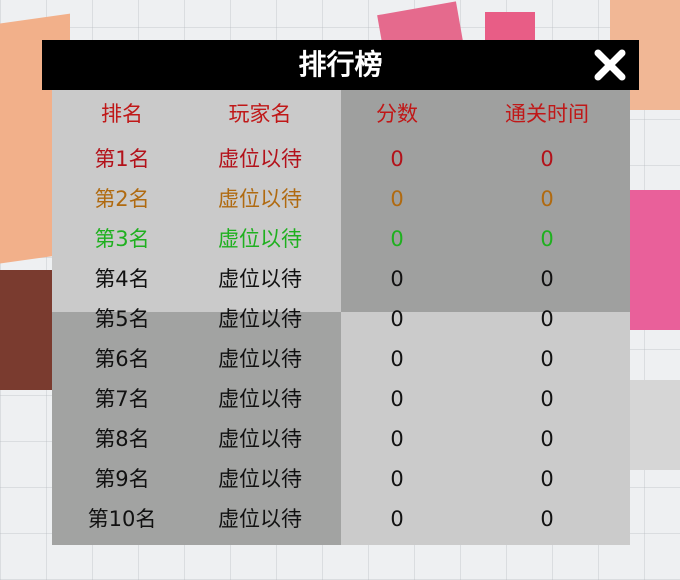  I want to click on rank-cell: 第4名, so click(122, 279).